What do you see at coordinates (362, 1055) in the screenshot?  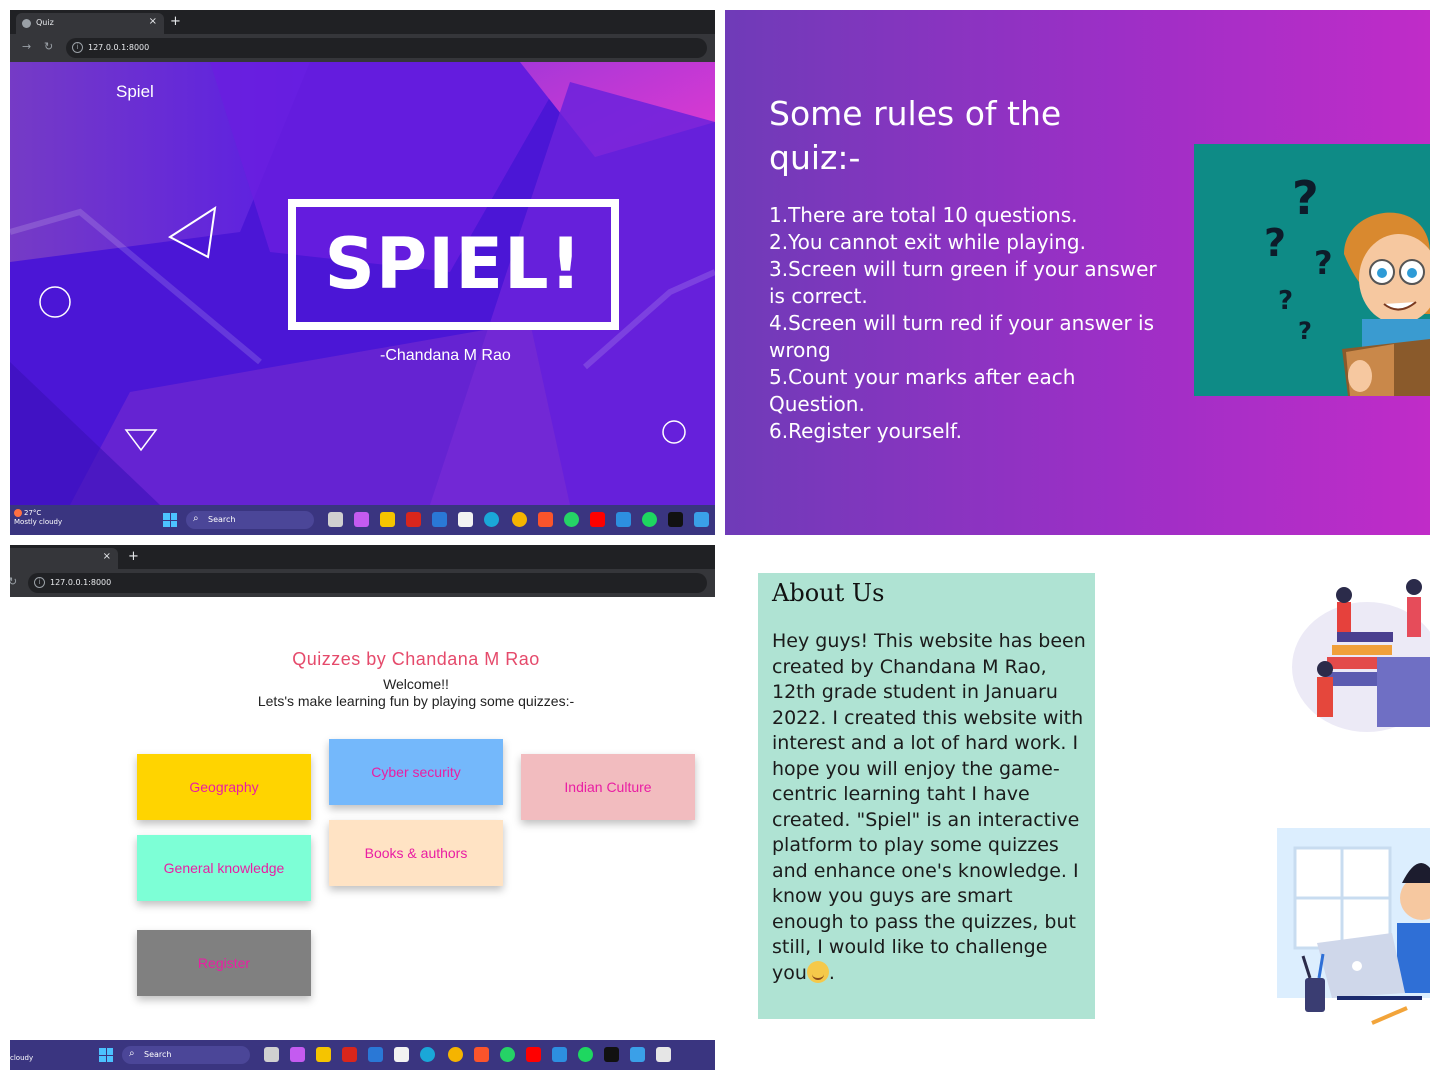 I see `windows-taskbar: cloudy ⌕ Search` at bounding box center [362, 1055].